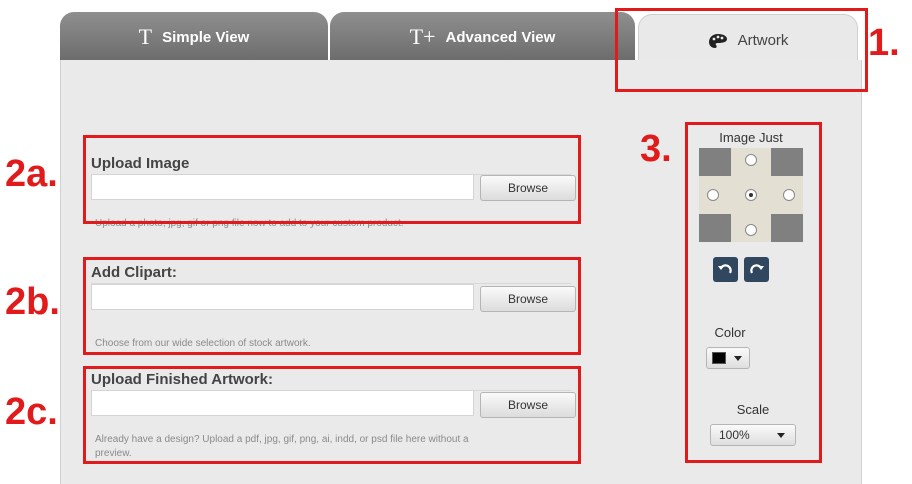 The image size is (912, 484). What do you see at coordinates (31, 412) in the screenshot?
I see `annotation-label-2c: 2c.` at bounding box center [31, 412].